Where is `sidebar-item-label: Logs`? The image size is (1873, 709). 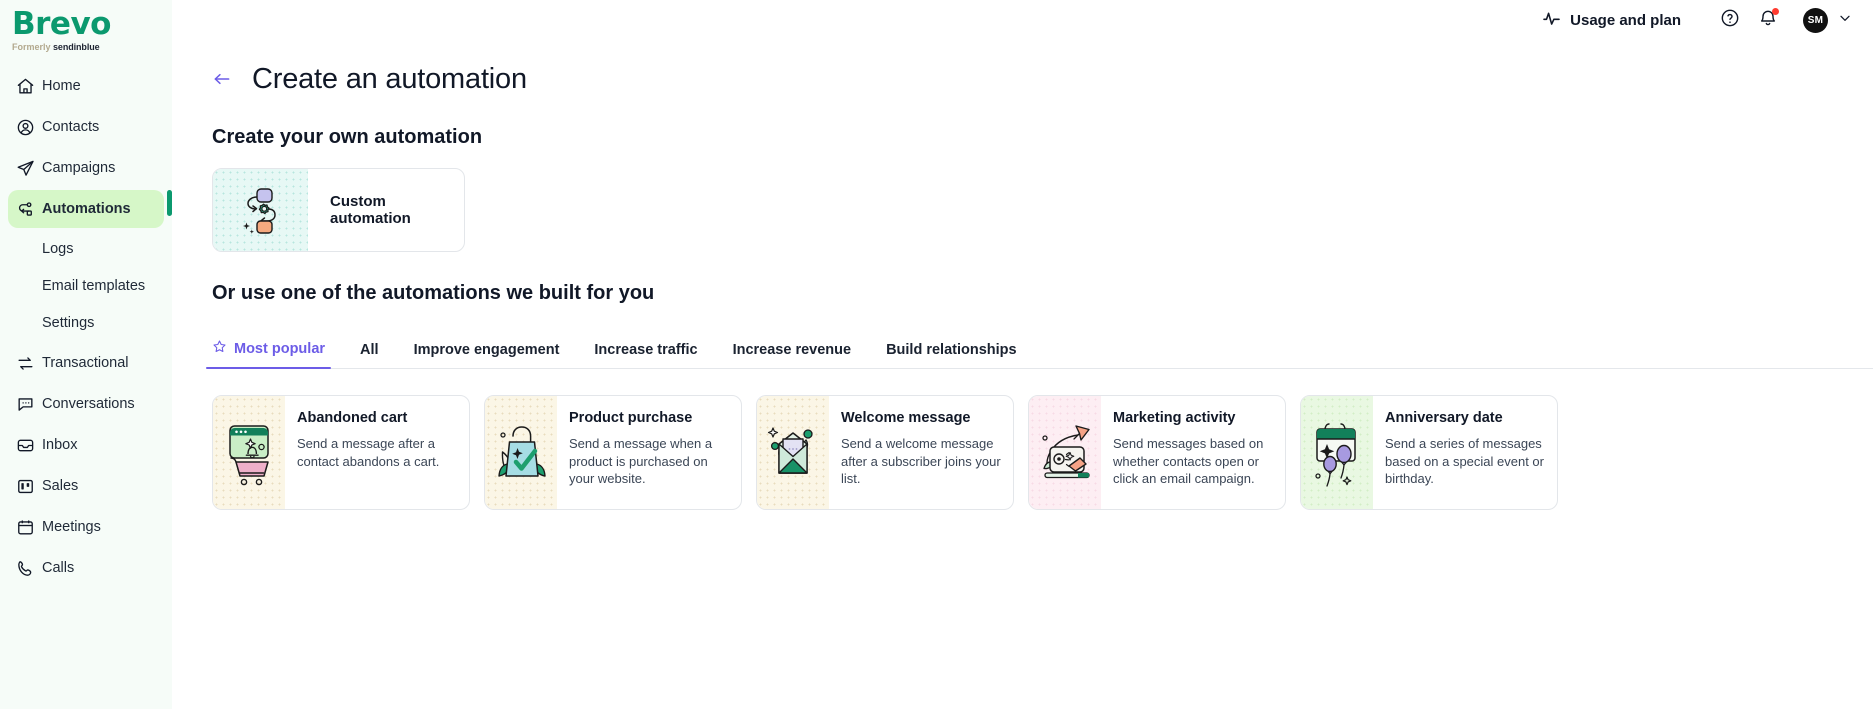
sidebar-item-label: Logs is located at coordinates (58, 249).